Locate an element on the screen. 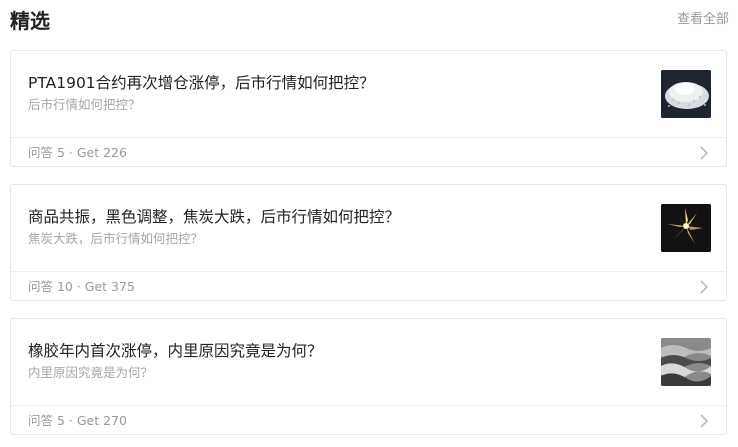  view-all-link: 查看全部 is located at coordinates (703, 20).